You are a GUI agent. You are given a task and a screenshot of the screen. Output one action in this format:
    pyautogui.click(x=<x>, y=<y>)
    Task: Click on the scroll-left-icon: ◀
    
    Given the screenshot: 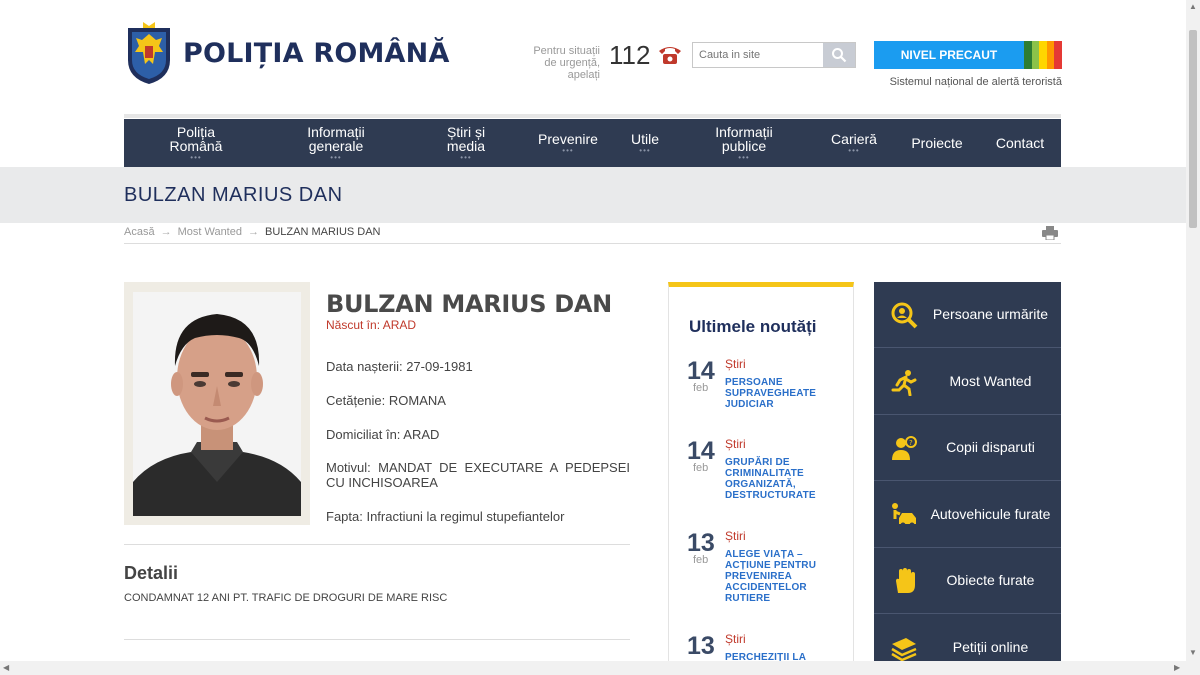 What is the action you would take?
    pyautogui.click(x=6, y=667)
    